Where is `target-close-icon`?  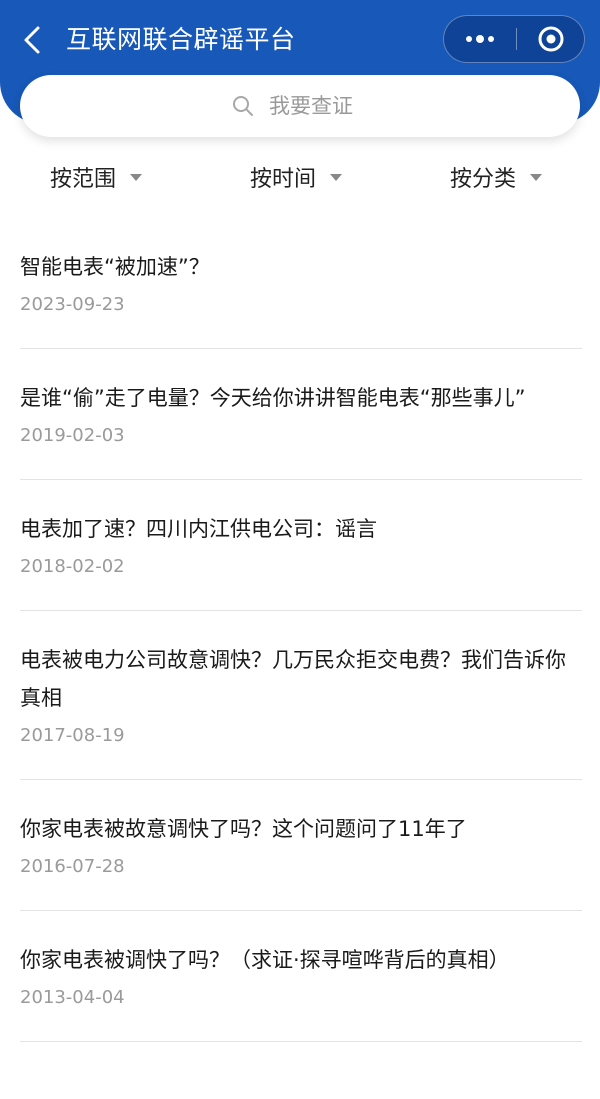
target-close-icon is located at coordinates (551, 39).